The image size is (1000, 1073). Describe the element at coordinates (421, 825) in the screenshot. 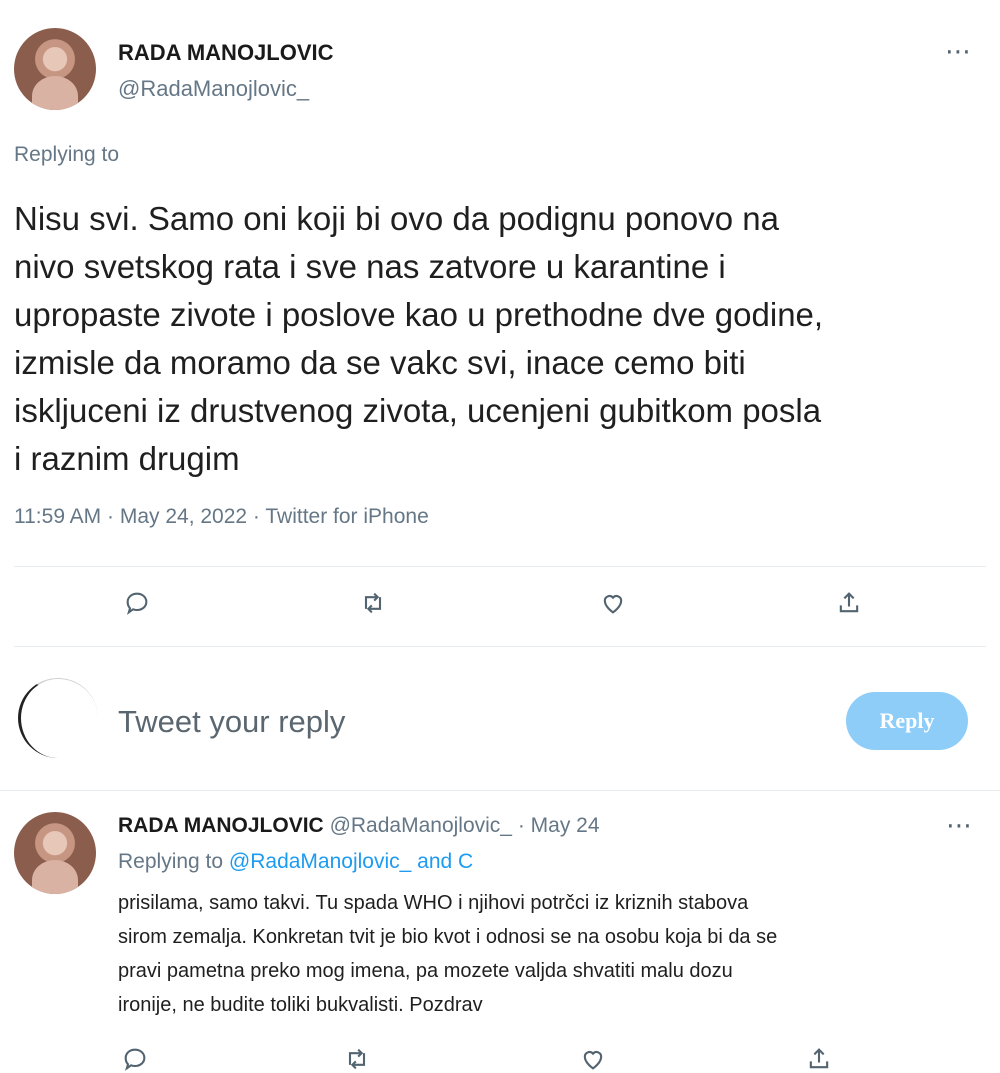

I see `reply-author-handle: @RadaManojlovic_` at that location.